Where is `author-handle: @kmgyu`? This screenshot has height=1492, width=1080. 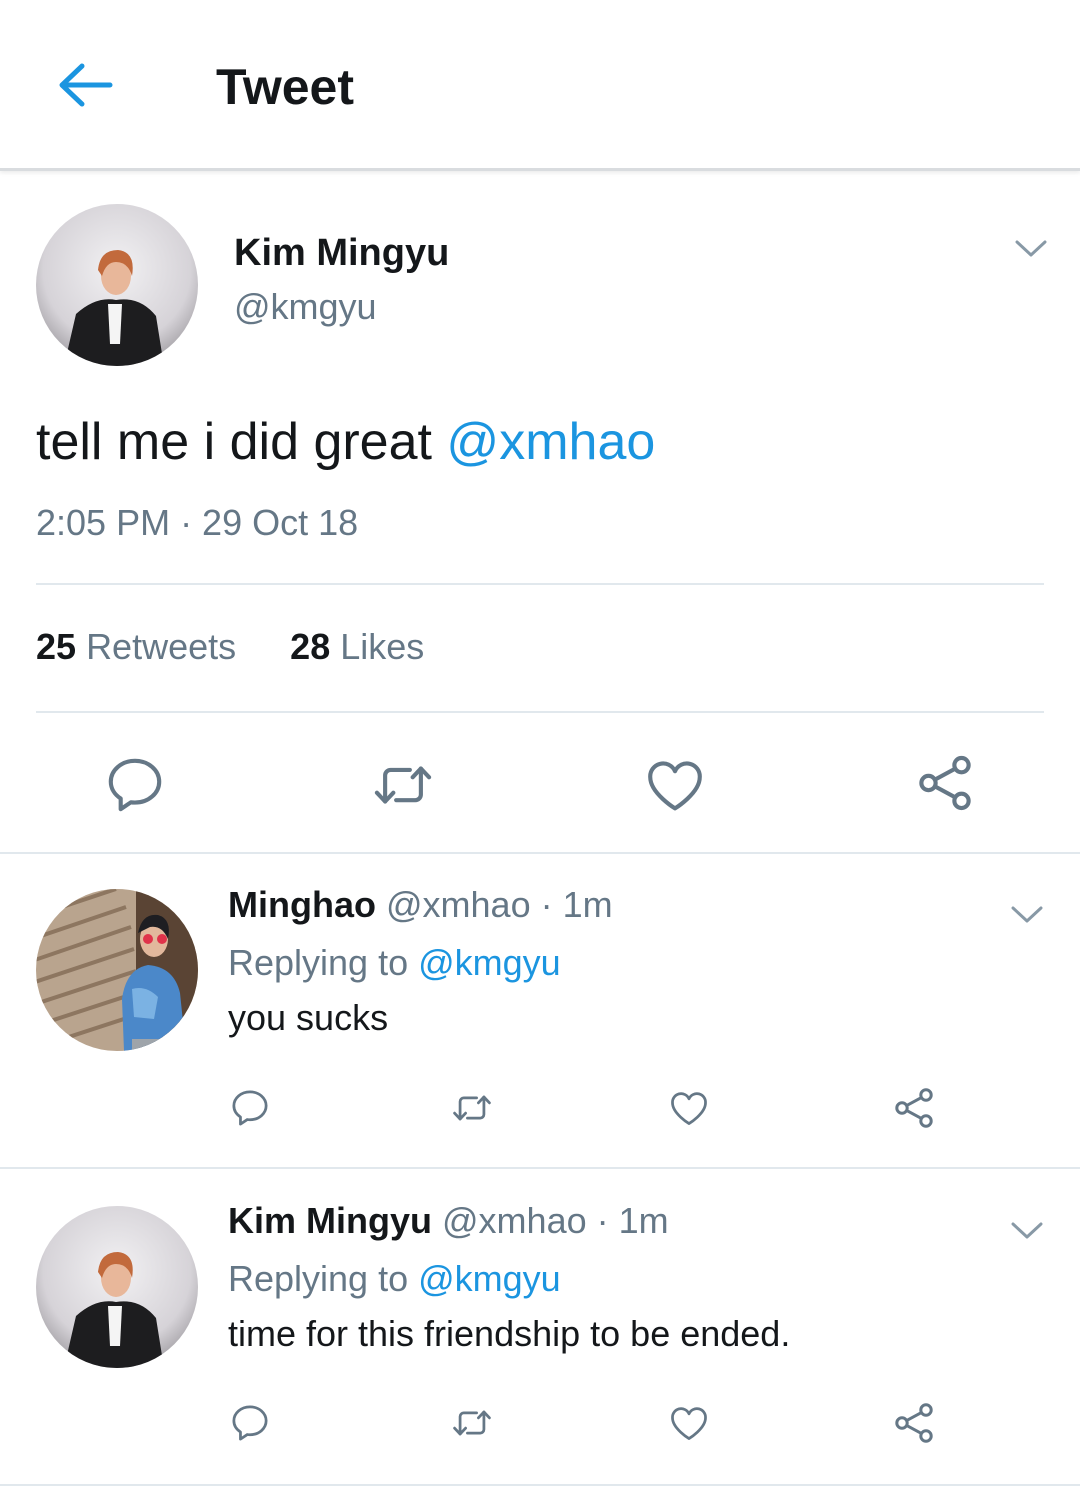 author-handle: @kmgyu is located at coordinates (305, 307).